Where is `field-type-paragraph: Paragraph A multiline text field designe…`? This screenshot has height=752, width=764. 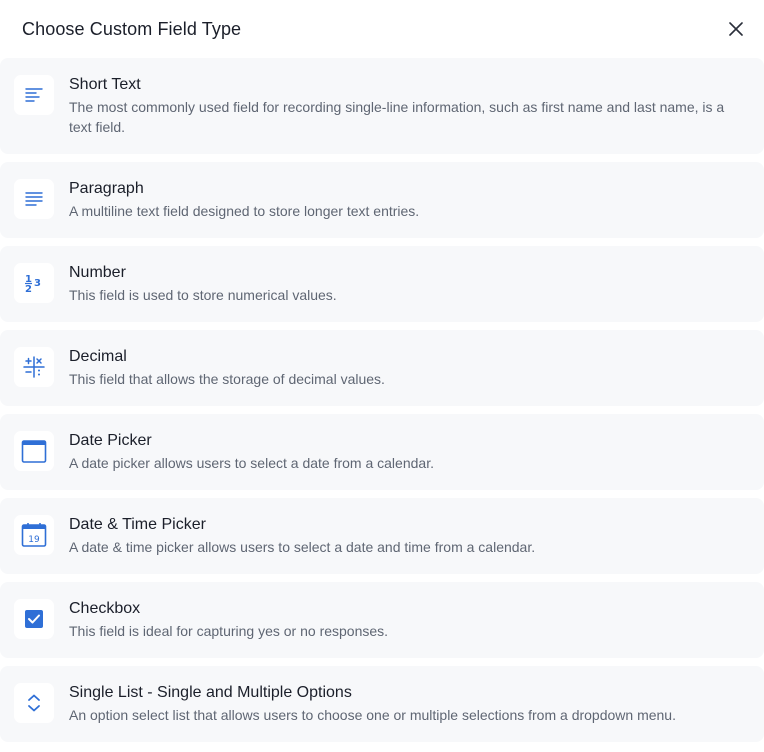 field-type-paragraph: Paragraph A multiline text field designe… is located at coordinates (382, 200).